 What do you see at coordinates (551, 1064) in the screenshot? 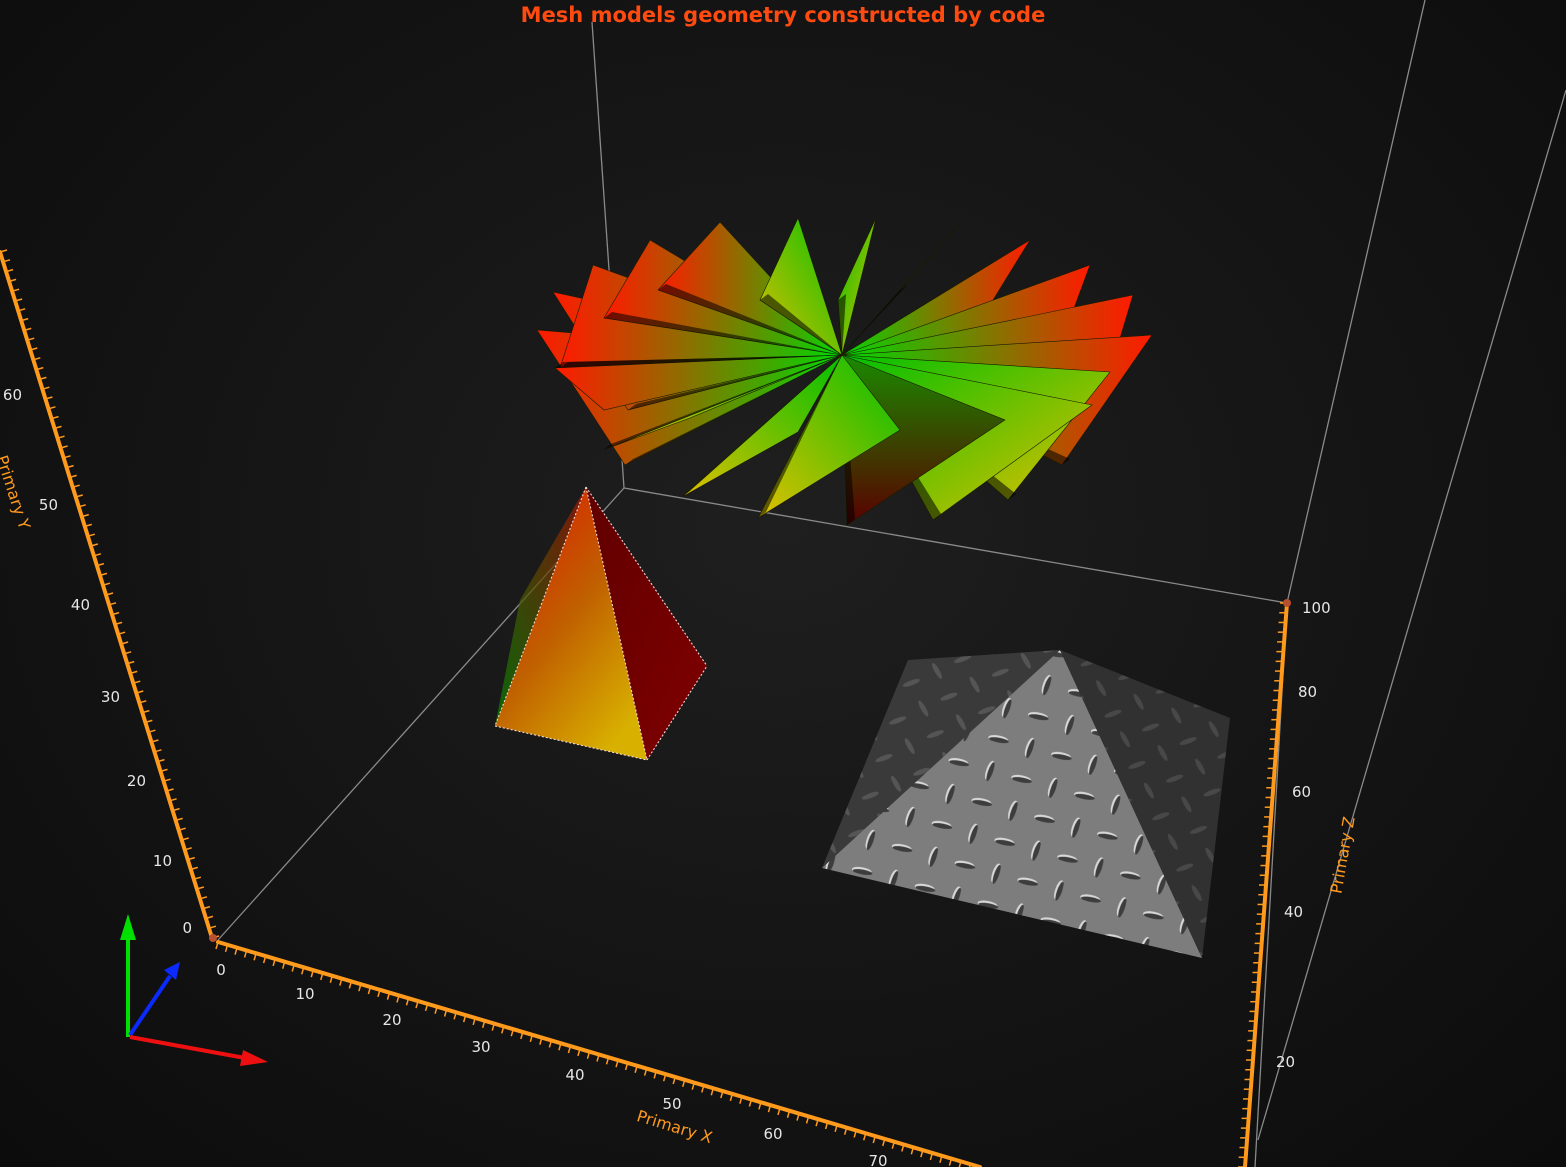
I see `x-axis-tick-labels: 0 10 20 30 40 50 60 70` at bounding box center [551, 1064].